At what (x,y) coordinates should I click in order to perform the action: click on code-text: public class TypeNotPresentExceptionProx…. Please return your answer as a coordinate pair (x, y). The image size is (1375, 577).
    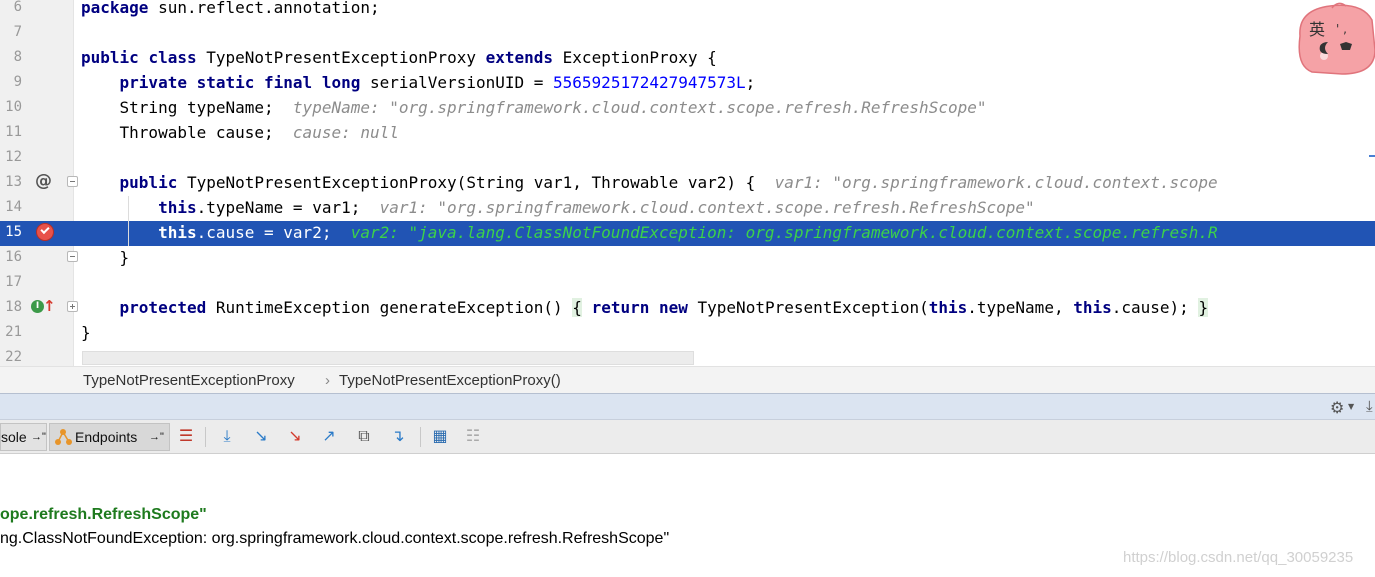
    Looking at the image, I should click on (399, 58).